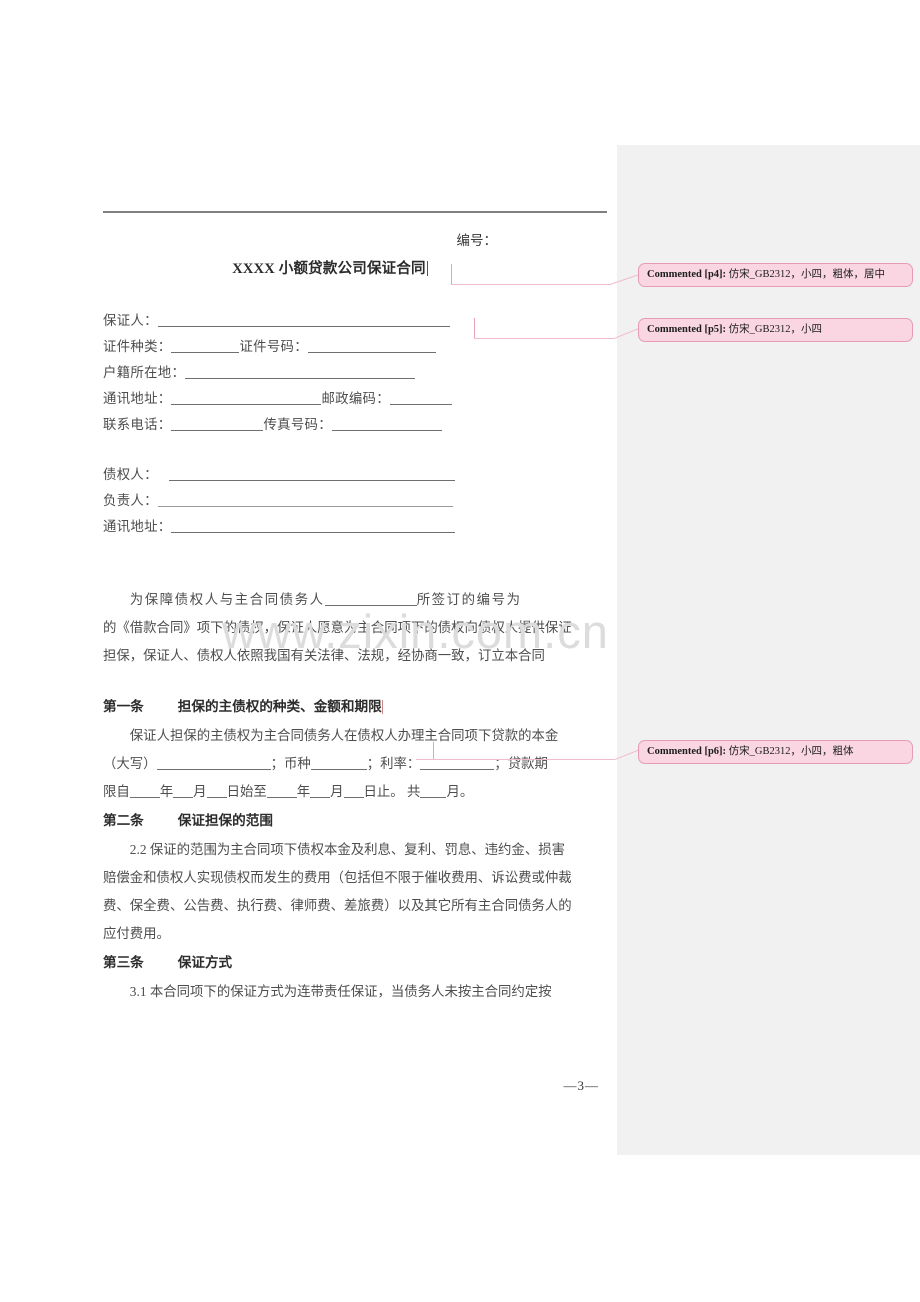 This screenshot has width=920, height=1302. I want to click on clause-1-month-unit-2: 月, so click(337, 791).